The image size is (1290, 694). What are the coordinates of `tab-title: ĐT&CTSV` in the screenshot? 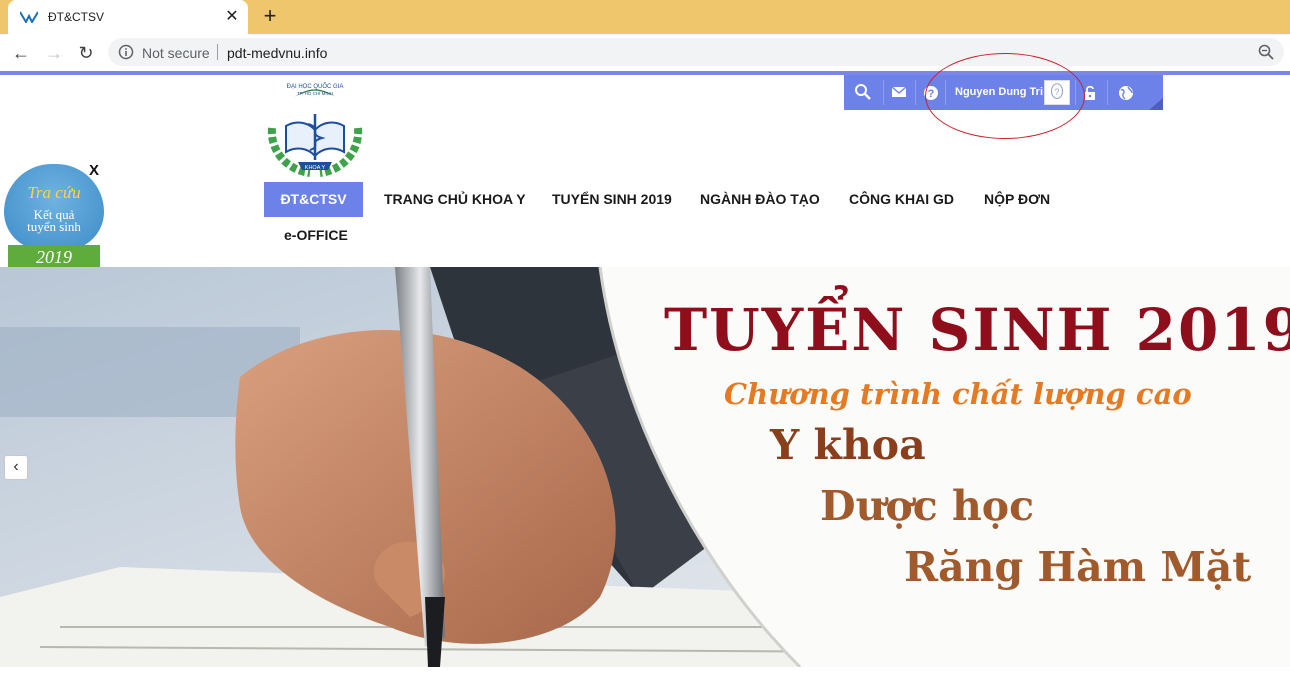 It's located at (76, 17).